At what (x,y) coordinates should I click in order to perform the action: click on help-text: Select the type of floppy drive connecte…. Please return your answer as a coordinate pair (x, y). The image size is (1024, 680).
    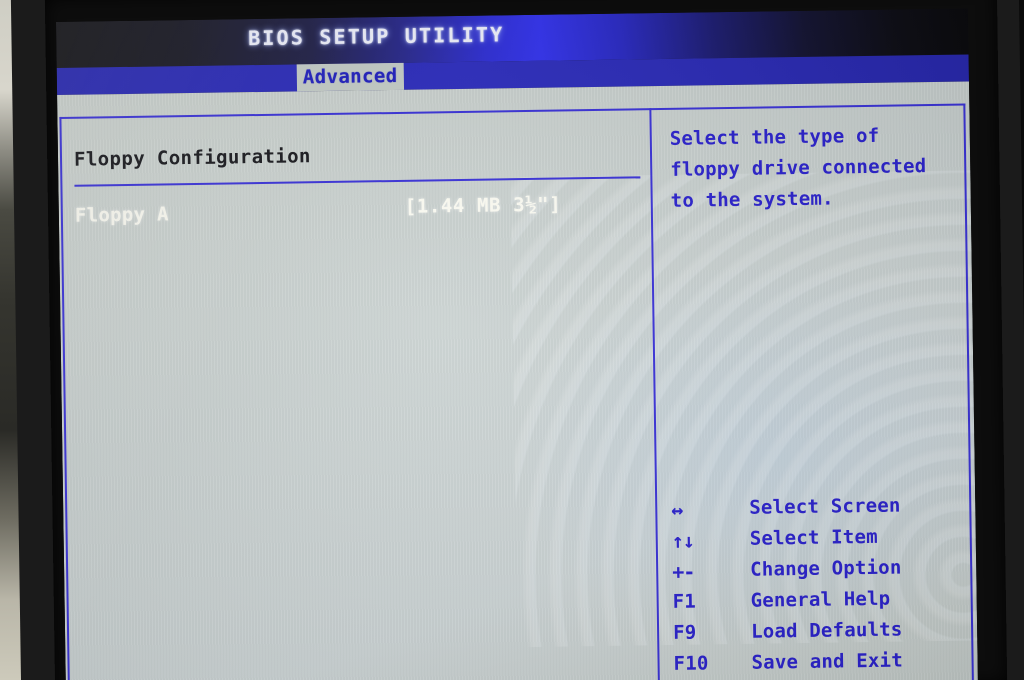
    Looking at the image, I should click on (798, 168).